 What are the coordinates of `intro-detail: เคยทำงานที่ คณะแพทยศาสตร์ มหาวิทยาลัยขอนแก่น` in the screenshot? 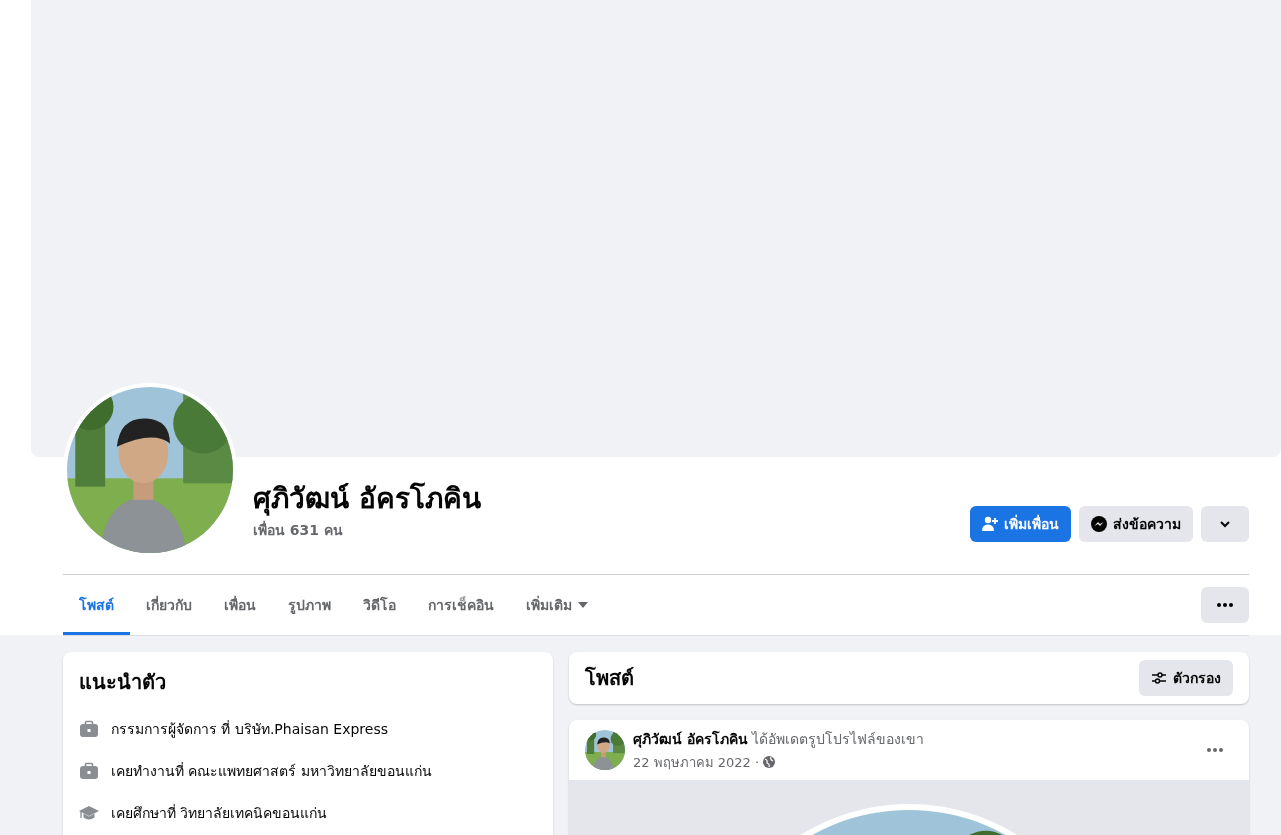 It's located at (271, 771).